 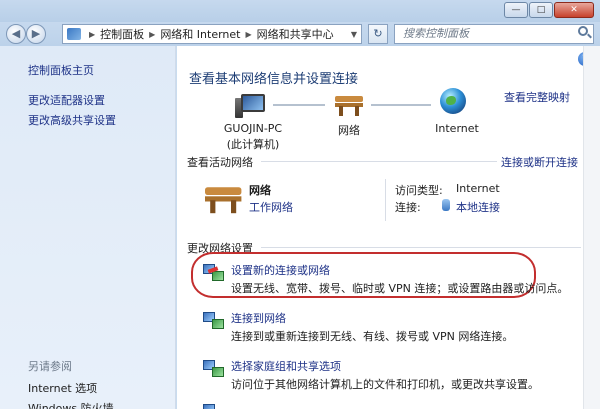 I want to click on access-type-label: 访问类型:, so click(x=419, y=190).